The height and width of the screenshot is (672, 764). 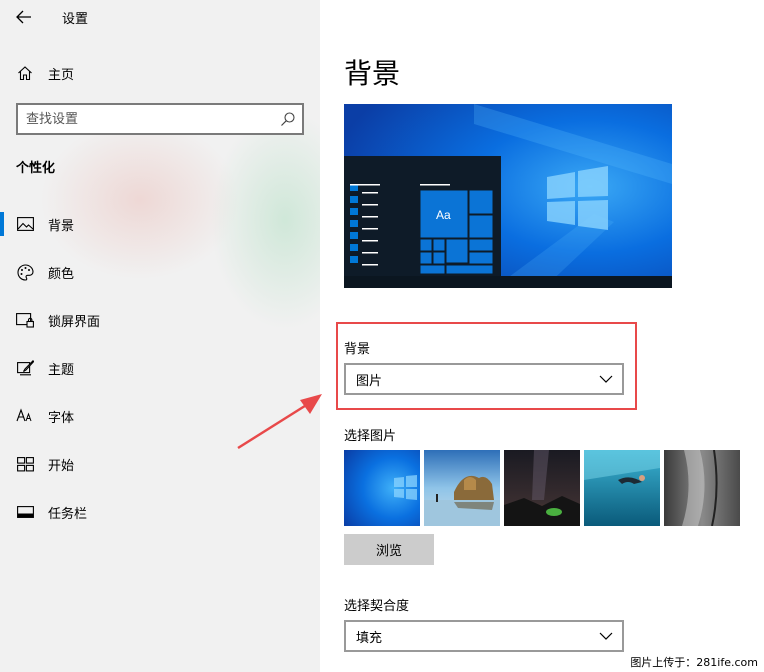 What do you see at coordinates (288, 119) in the screenshot?
I see `search-icon` at bounding box center [288, 119].